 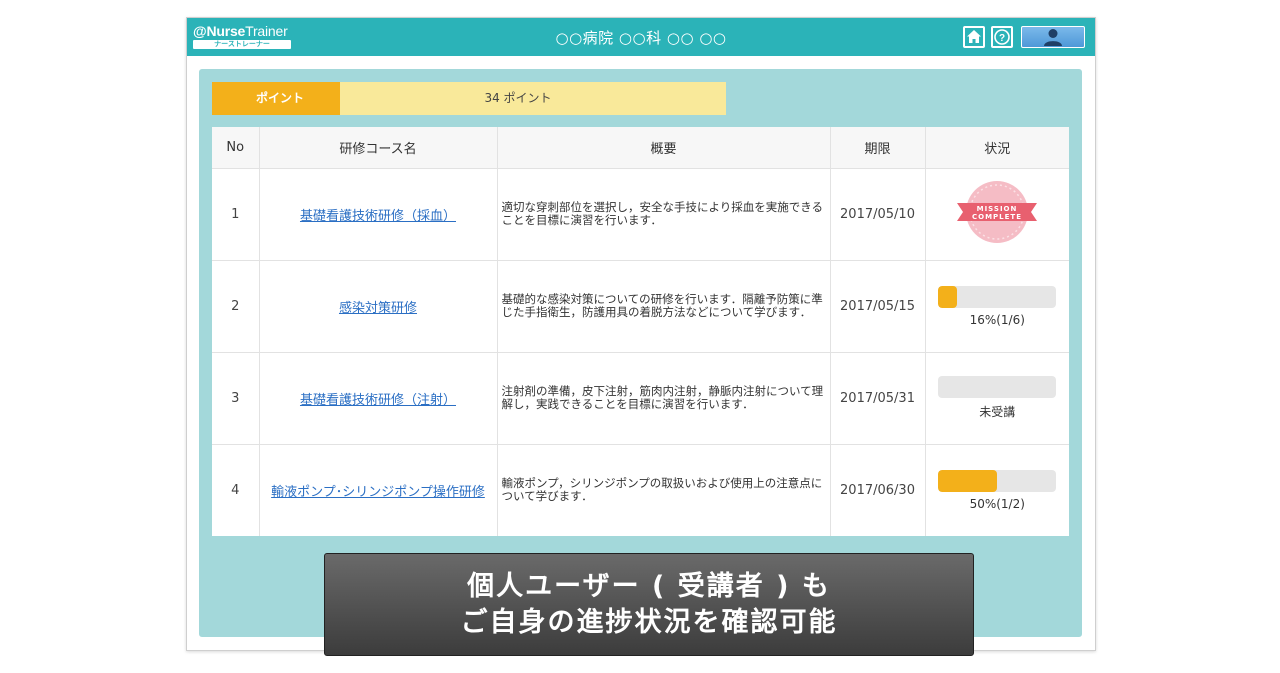 I want to click on progress-indicator: 未受講, so click(x=998, y=398).